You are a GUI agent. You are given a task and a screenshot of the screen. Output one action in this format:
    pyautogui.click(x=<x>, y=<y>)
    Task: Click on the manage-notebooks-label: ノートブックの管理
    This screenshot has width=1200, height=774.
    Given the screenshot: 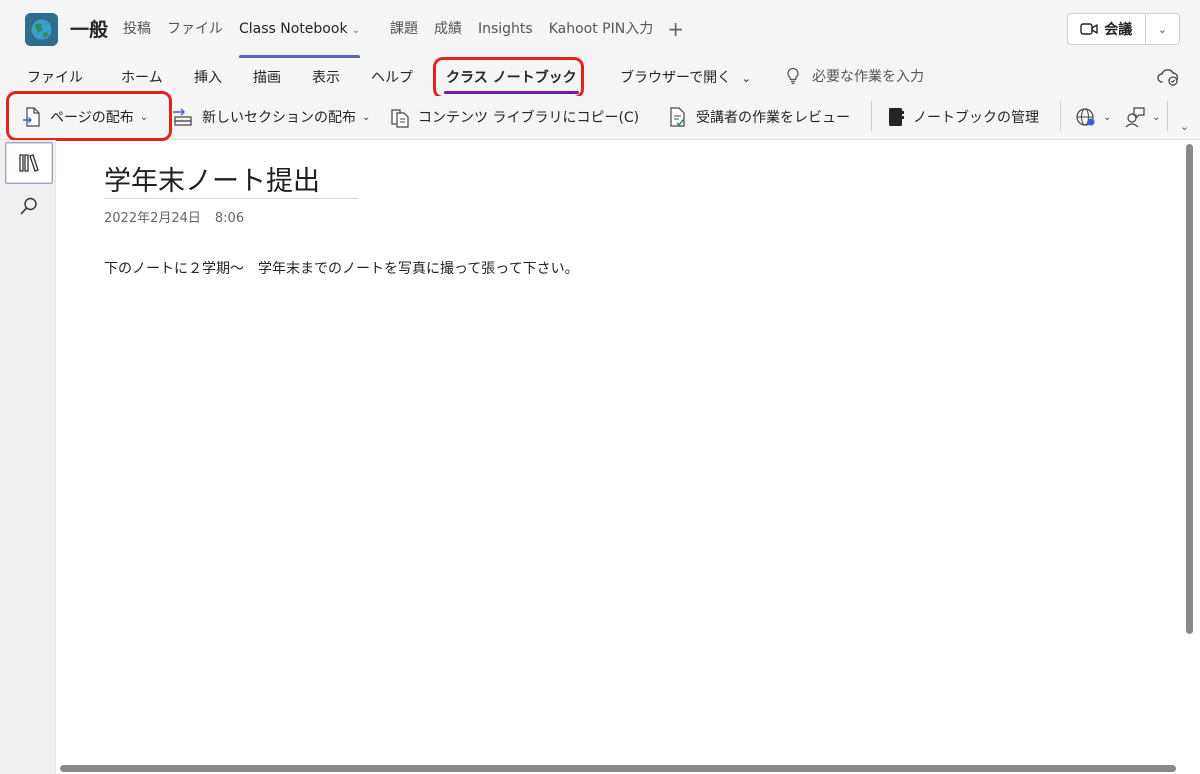 What is the action you would take?
    pyautogui.click(x=976, y=118)
    